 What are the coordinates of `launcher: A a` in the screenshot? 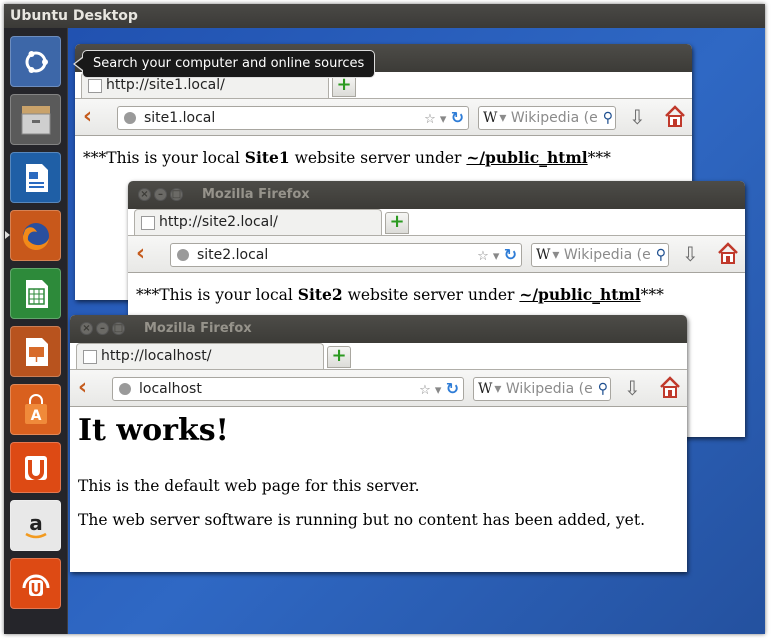 It's located at (36, 331).